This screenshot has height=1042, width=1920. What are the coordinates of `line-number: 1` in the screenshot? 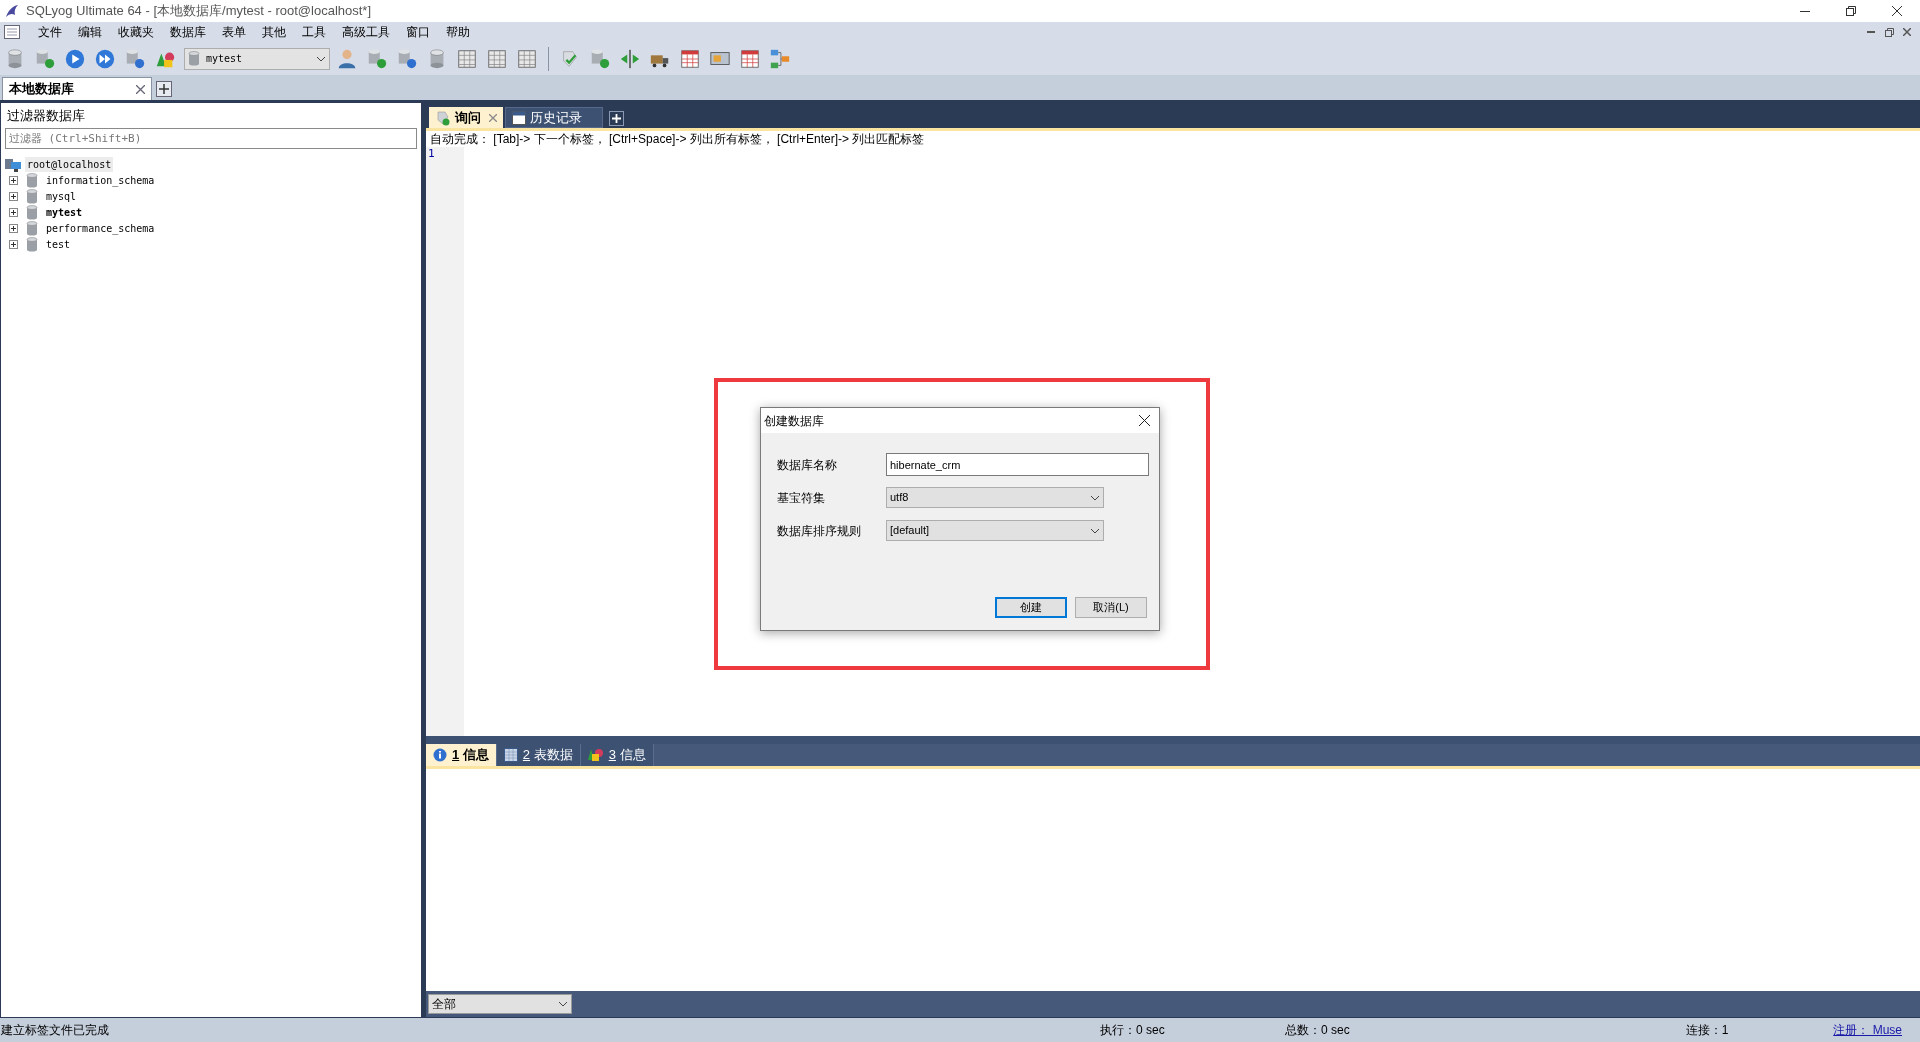 It's located at (432, 154).